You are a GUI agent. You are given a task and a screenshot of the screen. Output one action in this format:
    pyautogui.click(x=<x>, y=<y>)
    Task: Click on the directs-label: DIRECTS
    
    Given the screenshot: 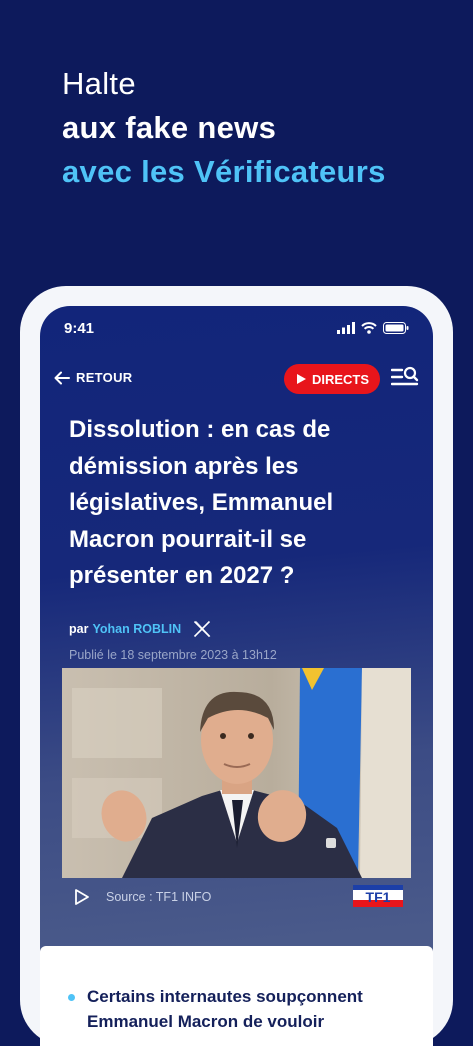 What is the action you would take?
    pyautogui.click(x=340, y=379)
    